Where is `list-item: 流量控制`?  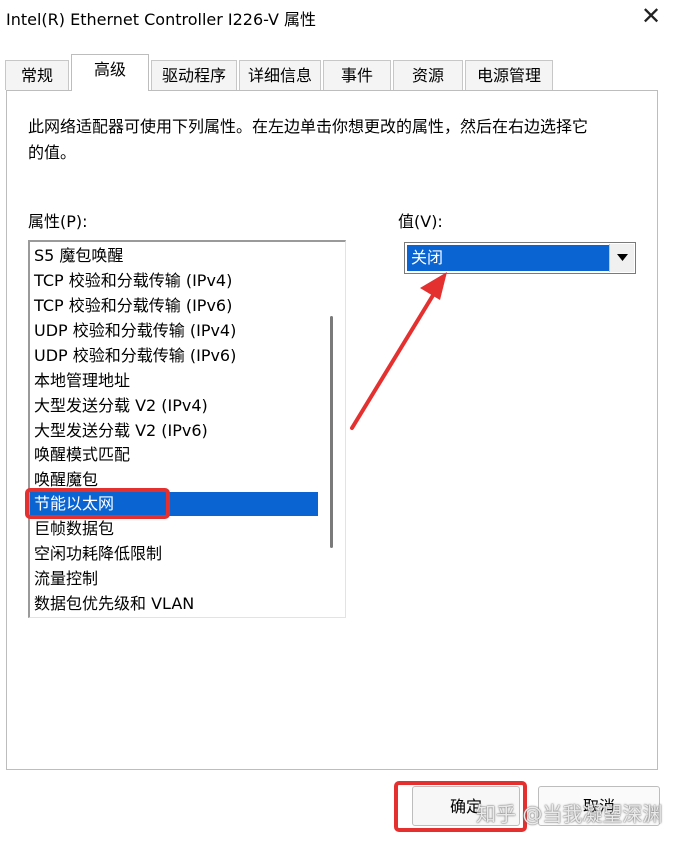
list-item: 流量控制 is located at coordinates (174, 579).